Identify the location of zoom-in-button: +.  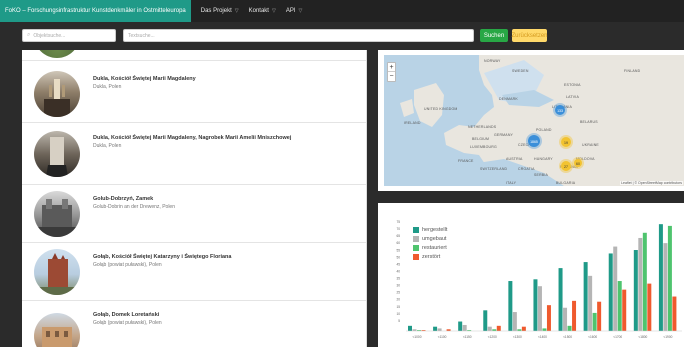
(391, 67).